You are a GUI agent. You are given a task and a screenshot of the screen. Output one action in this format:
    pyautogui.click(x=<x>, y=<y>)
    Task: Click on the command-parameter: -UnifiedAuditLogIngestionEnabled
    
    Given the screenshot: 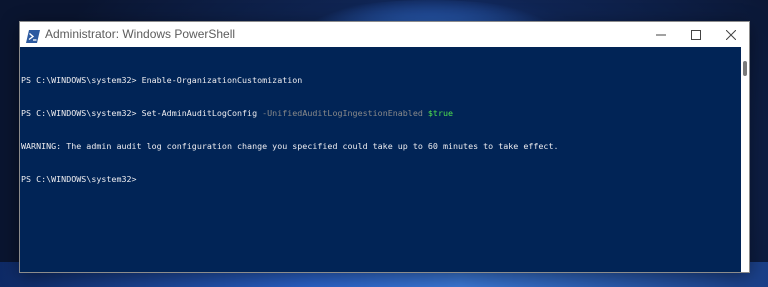 What is the action you would take?
    pyautogui.click(x=342, y=113)
    